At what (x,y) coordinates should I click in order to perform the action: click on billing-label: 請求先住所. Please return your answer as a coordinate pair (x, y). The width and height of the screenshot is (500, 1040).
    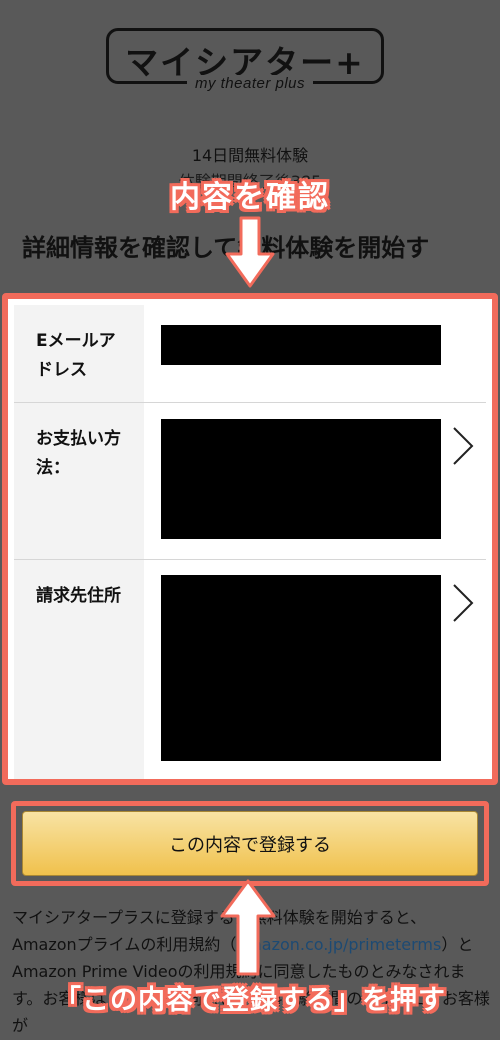
    Looking at the image, I should click on (78, 596).